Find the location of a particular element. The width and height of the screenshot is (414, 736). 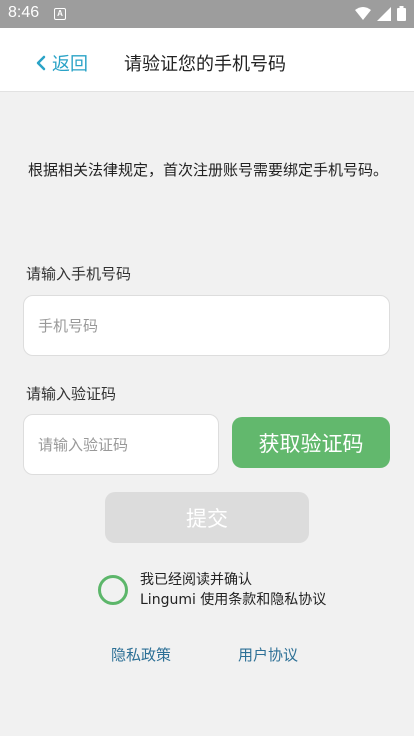

notice-text: 根据相关法律规定，首次注册账号需要绑定手机号码。 is located at coordinates (208, 170).